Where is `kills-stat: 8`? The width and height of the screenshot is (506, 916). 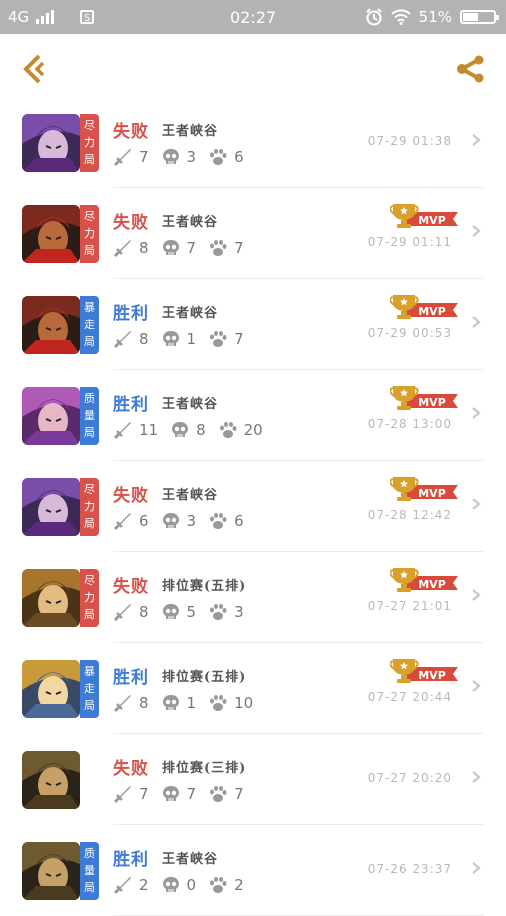
kills-stat: 8 is located at coordinates (131, 703).